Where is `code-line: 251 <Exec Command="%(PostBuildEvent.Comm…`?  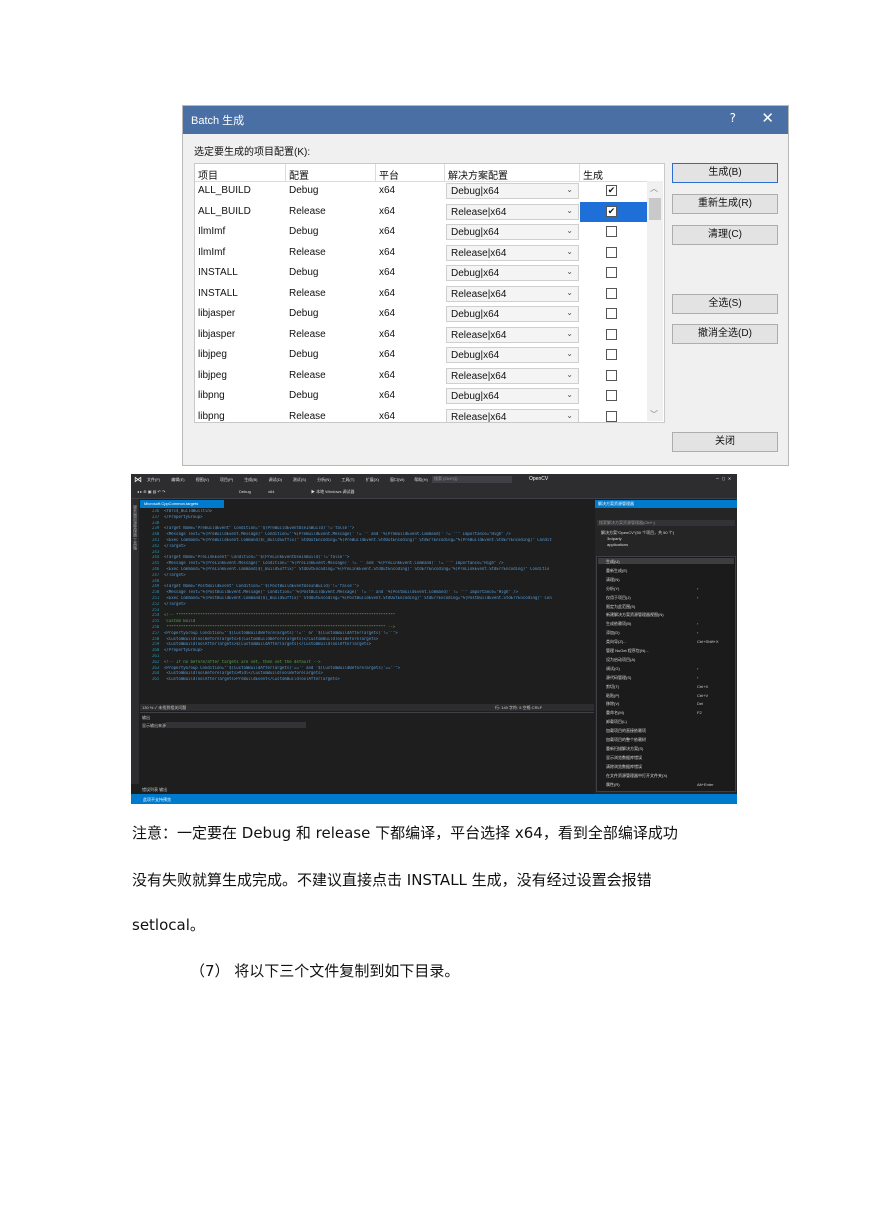
code-line: 251 <Exec Command="%(PostBuildEvent.Comm… is located at coordinates (372, 598).